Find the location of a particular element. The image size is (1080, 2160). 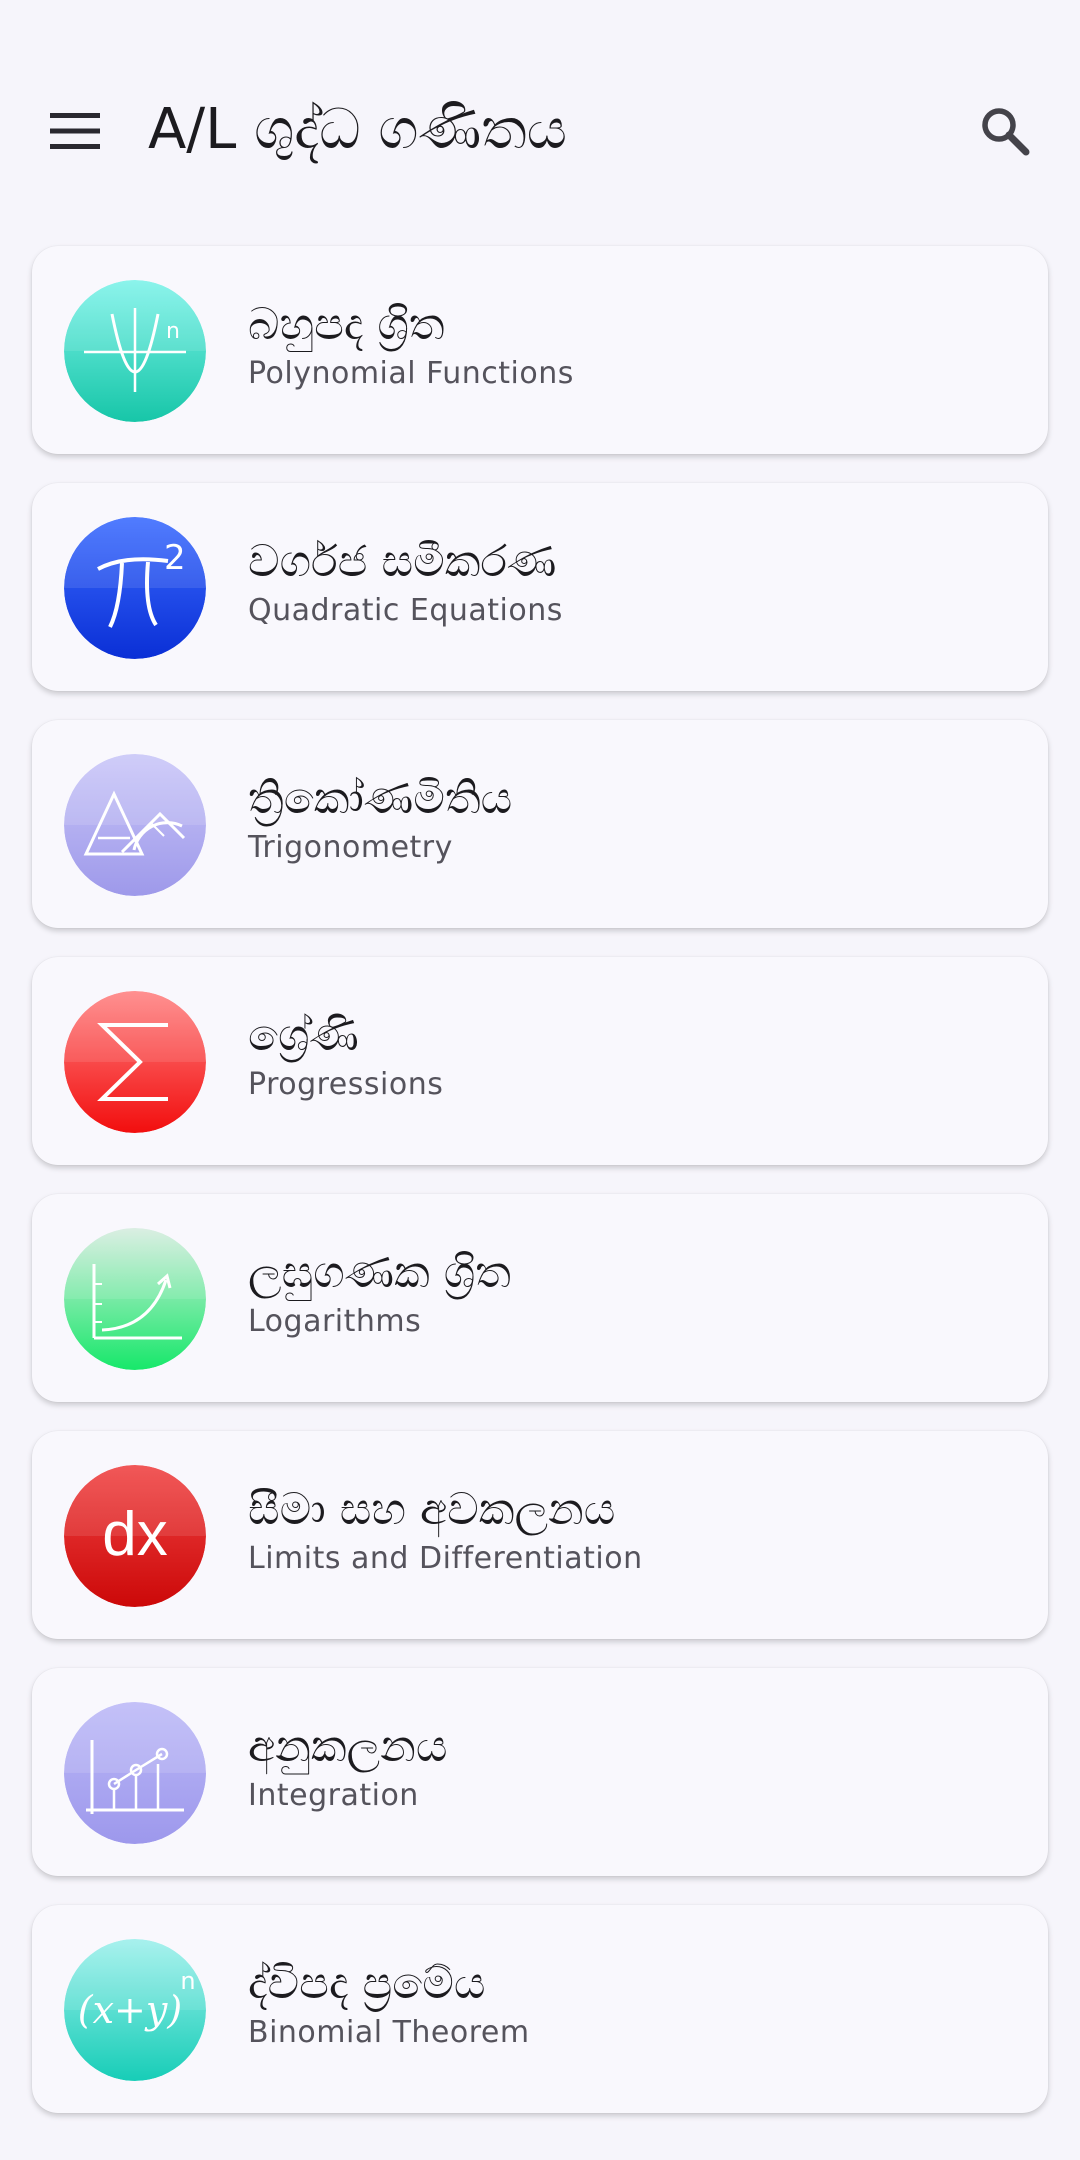

topic-badge: dx is located at coordinates (135, 1536).